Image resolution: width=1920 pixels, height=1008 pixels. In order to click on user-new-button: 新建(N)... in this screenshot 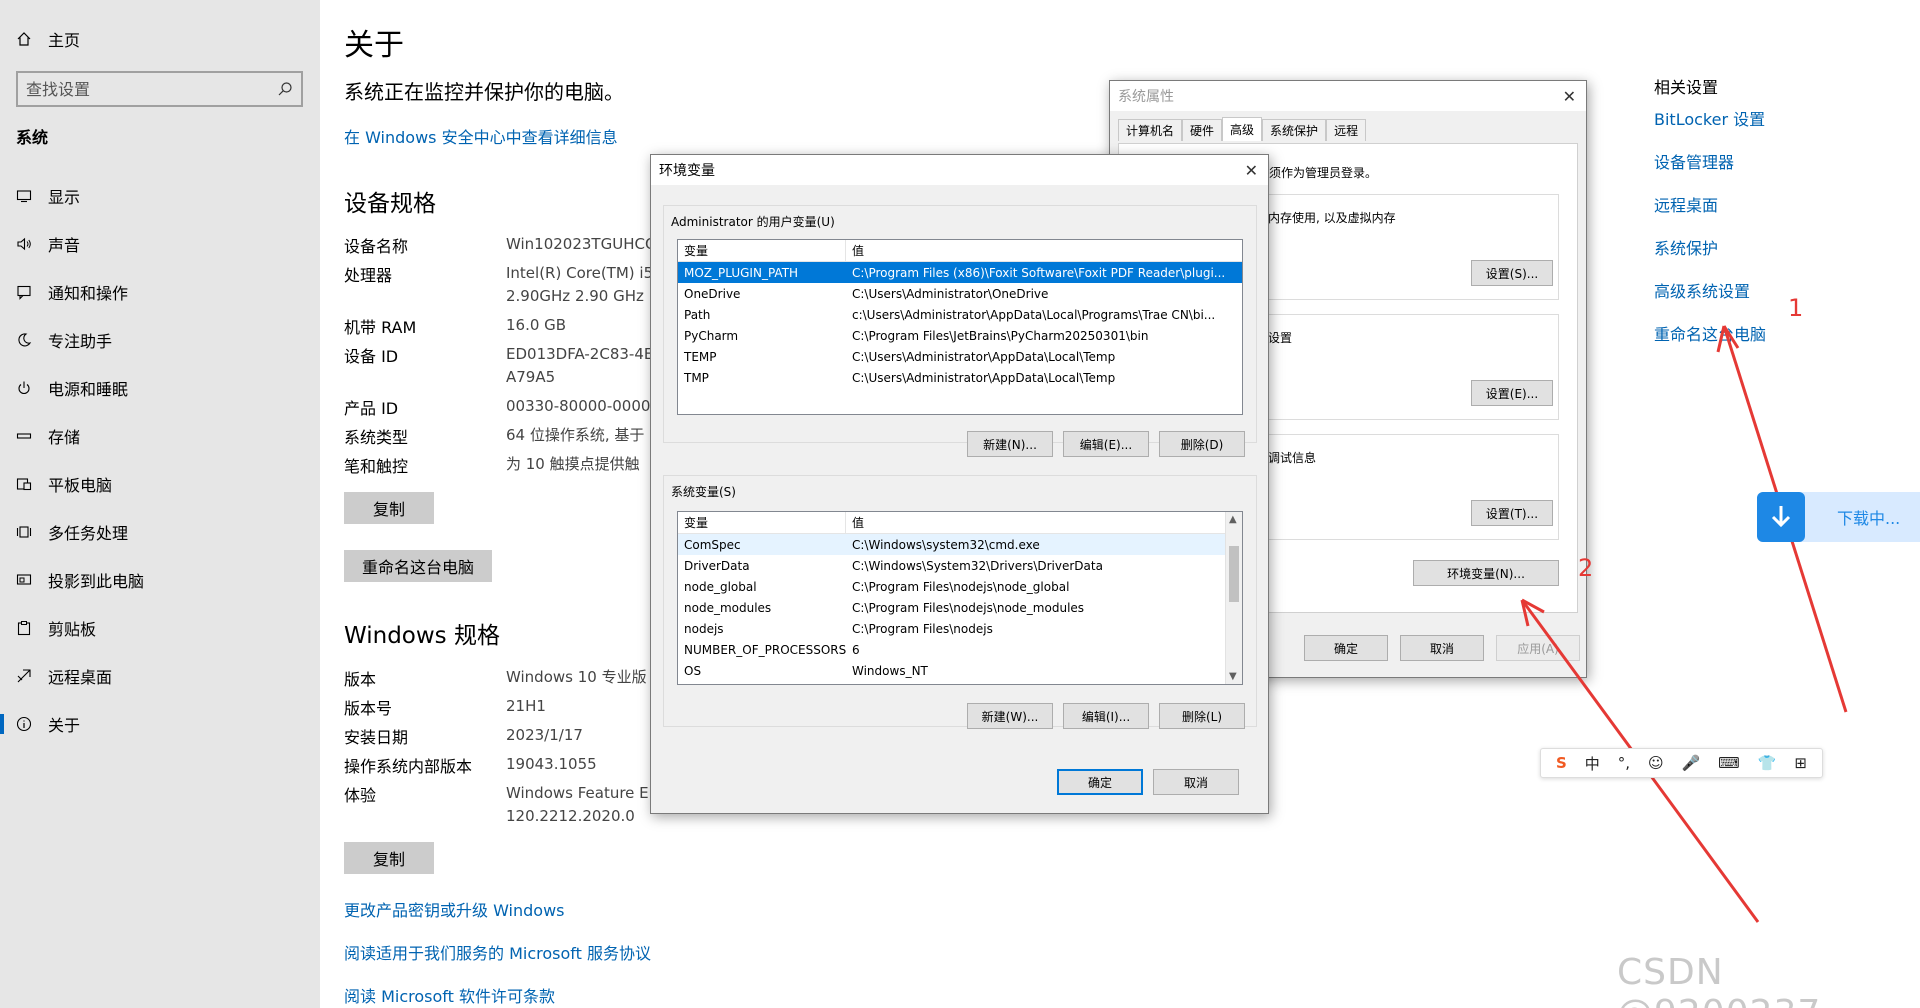, I will do `click(1010, 444)`.